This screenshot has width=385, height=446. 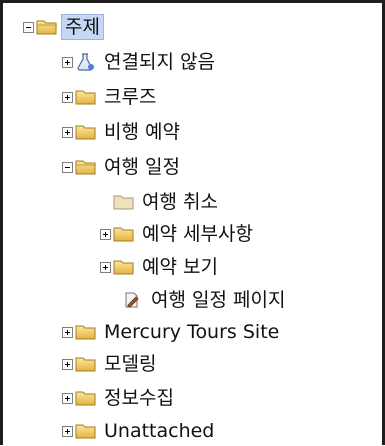 What do you see at coordinates (130, 364) in the screenshot?
I see `tree-label: 모델링` at bounding box center [130, 364].